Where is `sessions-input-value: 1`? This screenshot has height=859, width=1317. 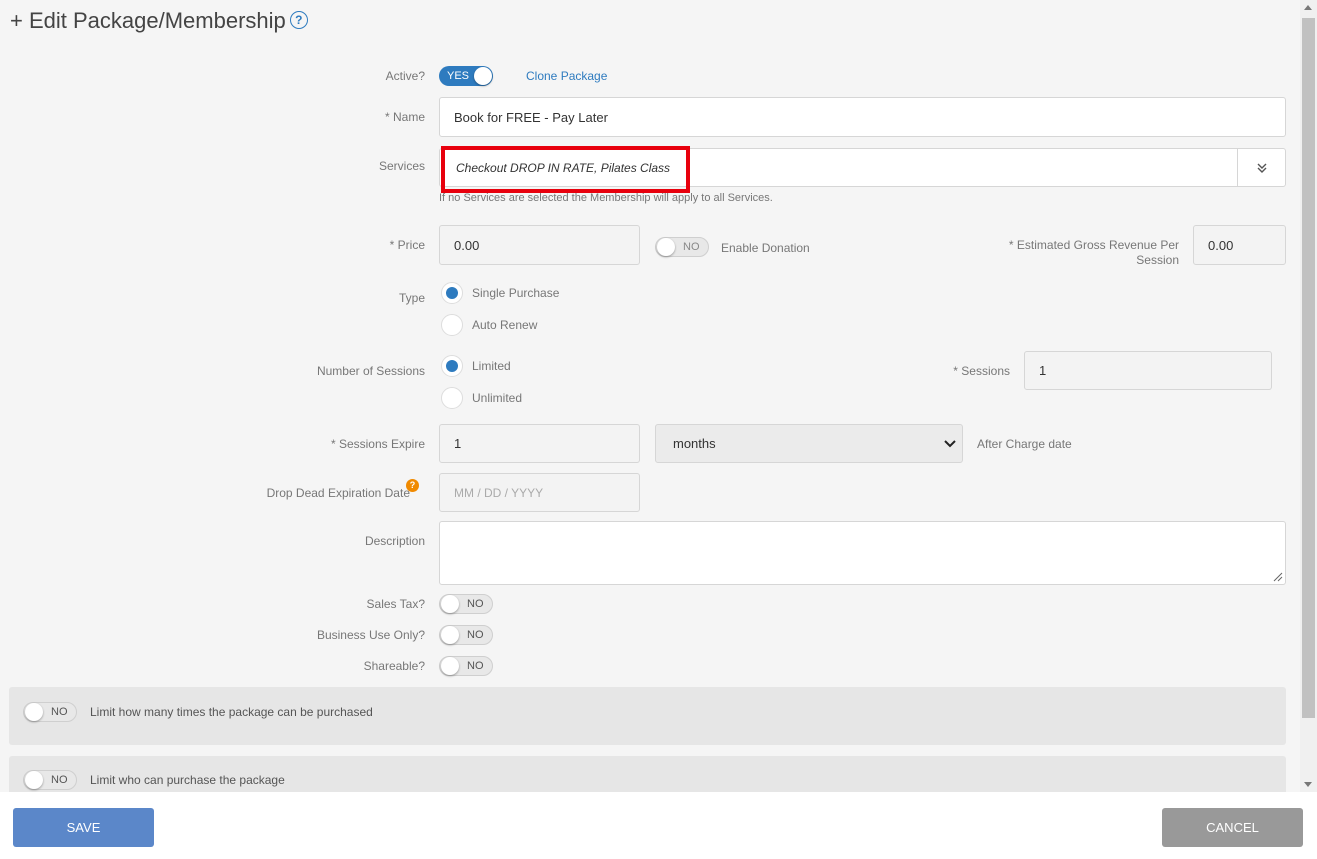
sessions-input-value: 1 is located at coordinates (1043, 370).